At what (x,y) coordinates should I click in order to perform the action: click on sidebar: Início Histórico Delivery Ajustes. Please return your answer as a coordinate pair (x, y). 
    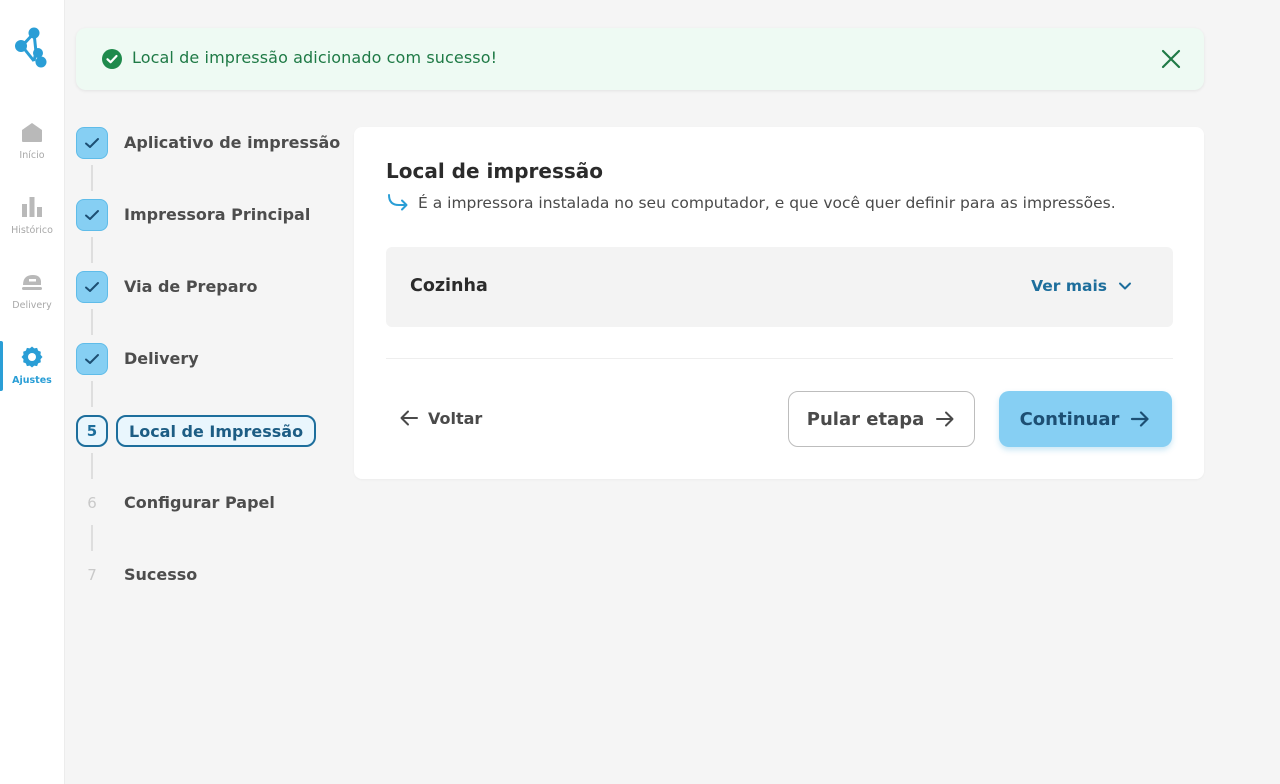
    Looking at the image, I should click on (32, 392).